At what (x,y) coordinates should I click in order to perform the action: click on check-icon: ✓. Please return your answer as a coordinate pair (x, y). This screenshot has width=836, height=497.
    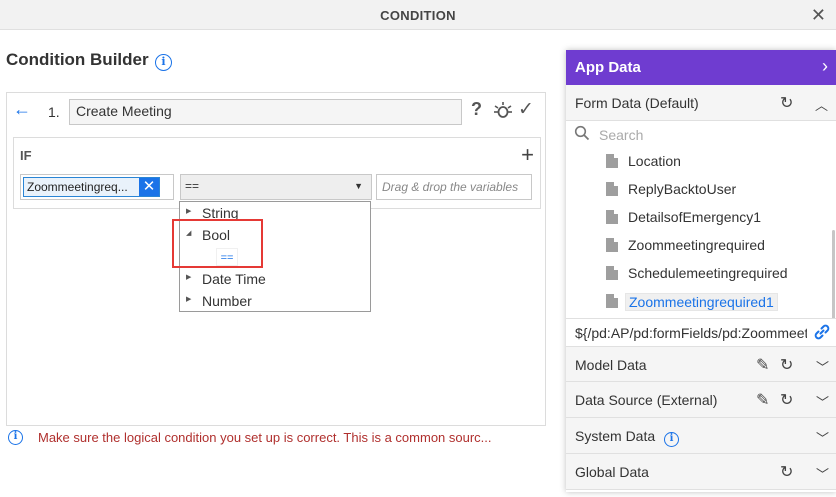
    Looking at the image, I should click on (526, 109).